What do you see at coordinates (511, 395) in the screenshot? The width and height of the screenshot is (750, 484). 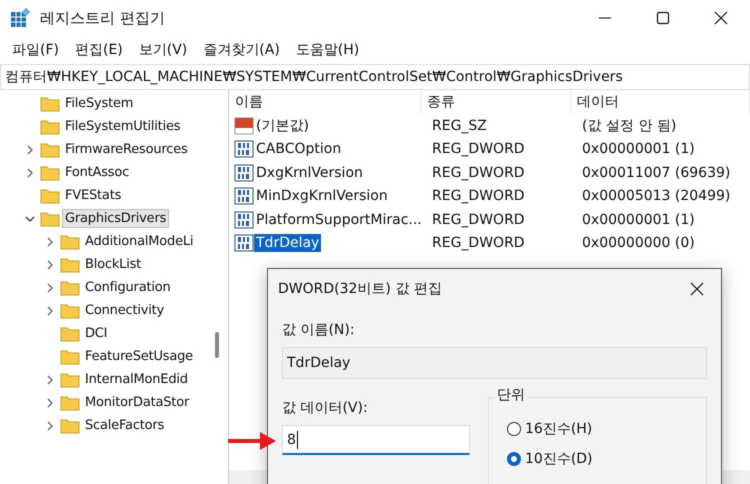 I see `group-label: 단위` at bounding box center [511, 395].